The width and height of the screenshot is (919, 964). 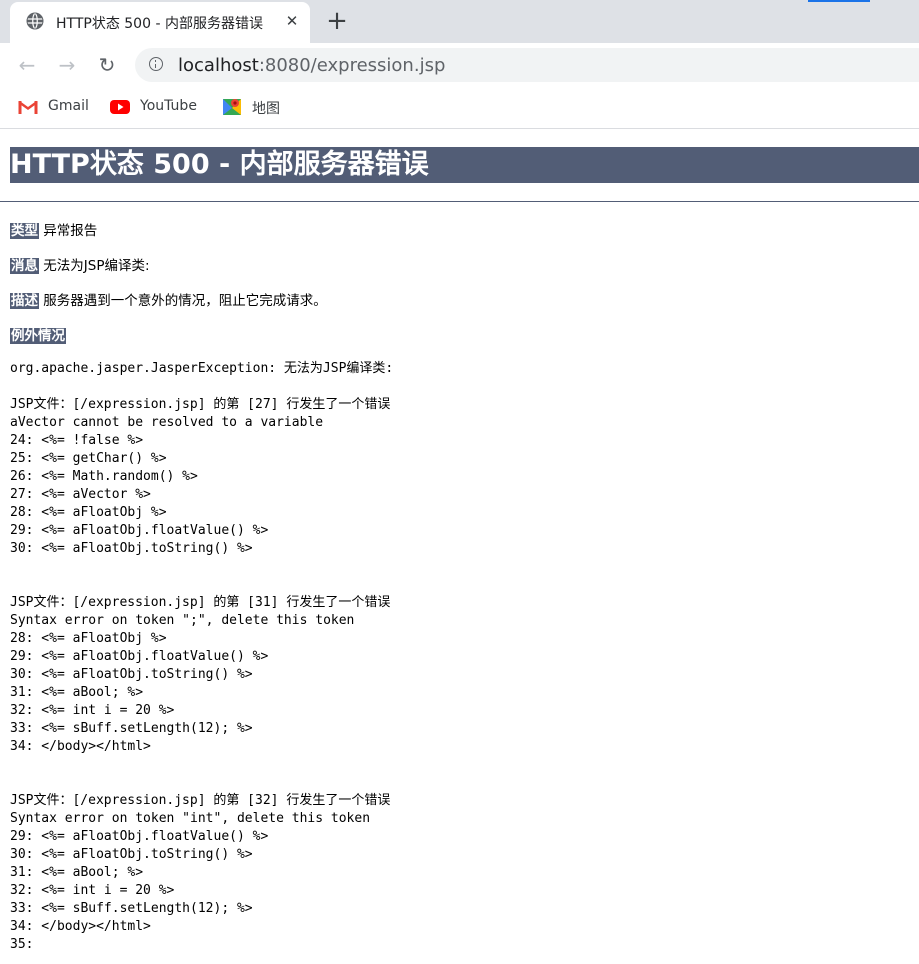 I want to click on bookmark-label: Gmail, so click(x=68, y=106).